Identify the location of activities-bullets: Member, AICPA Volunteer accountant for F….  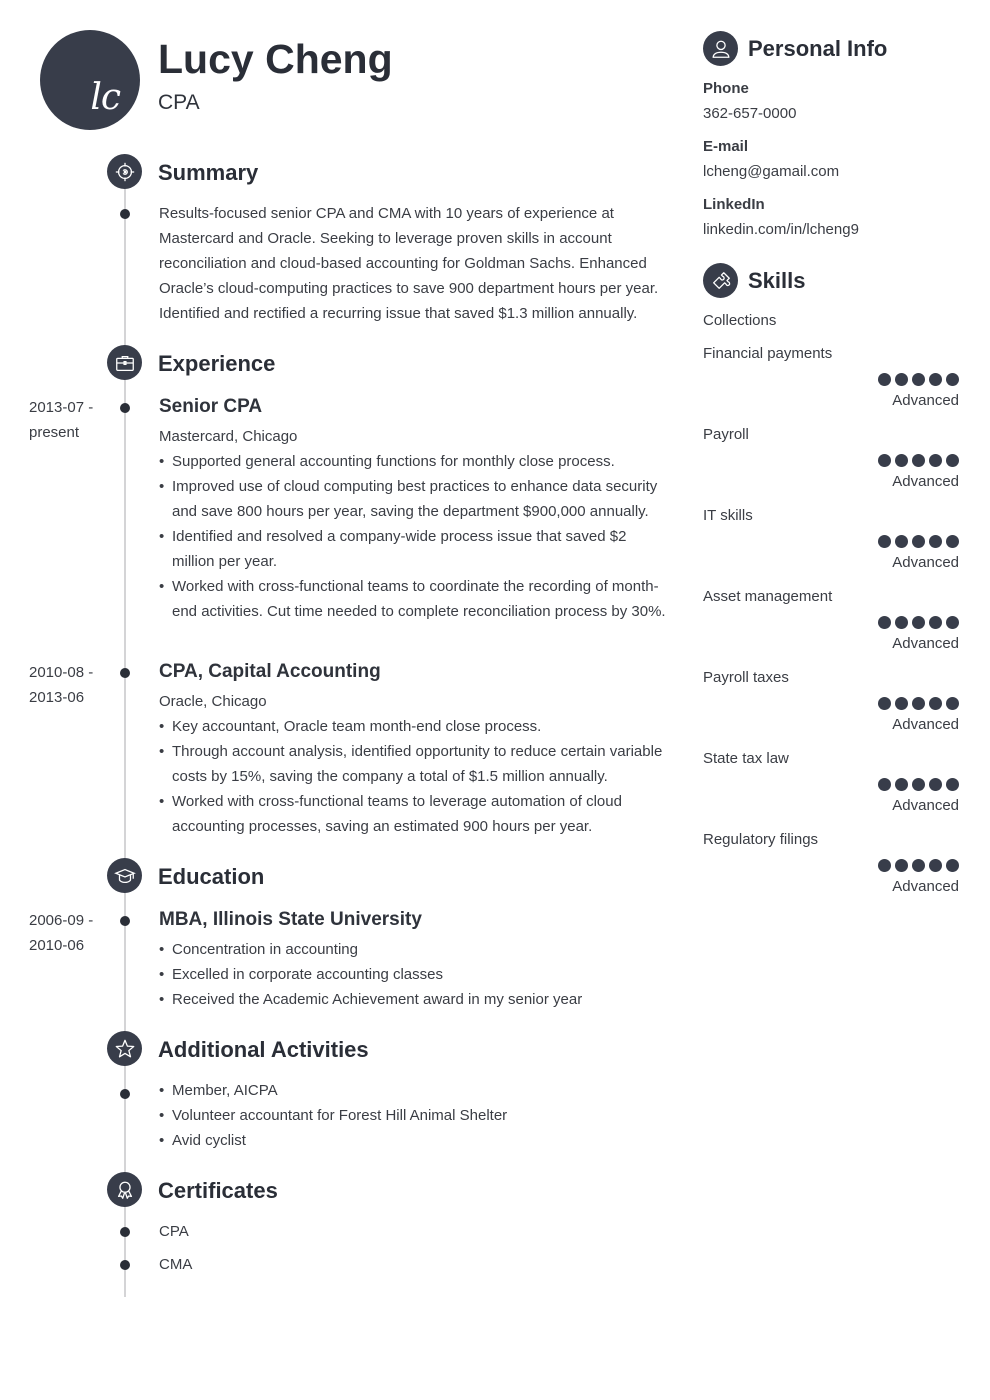
(414, 1115).